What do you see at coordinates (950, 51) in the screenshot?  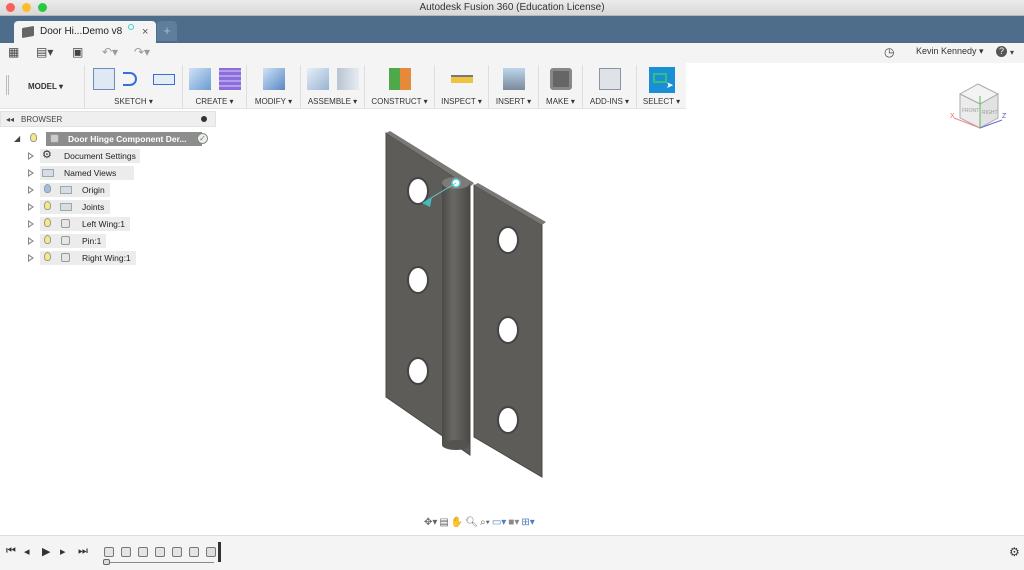 I see `user-menu: Kevin Kennedy ▾` at bounding box center [950, 51].